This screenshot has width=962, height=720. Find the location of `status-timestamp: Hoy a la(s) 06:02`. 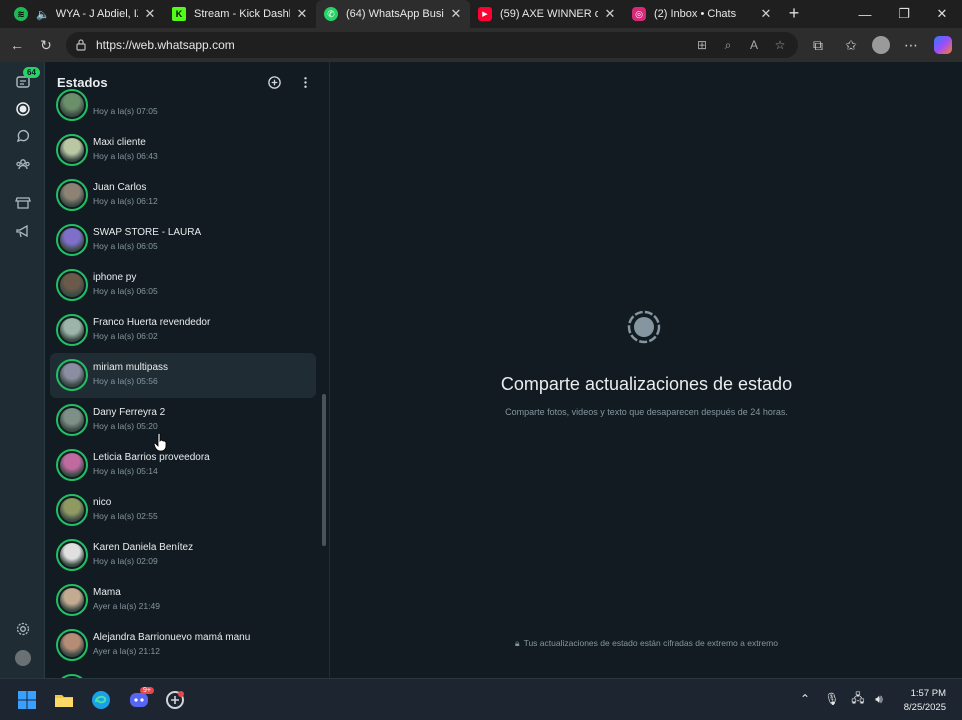

status-timestamp: Hoy a la(s) 06:02 is located at coordinates (125, 336).